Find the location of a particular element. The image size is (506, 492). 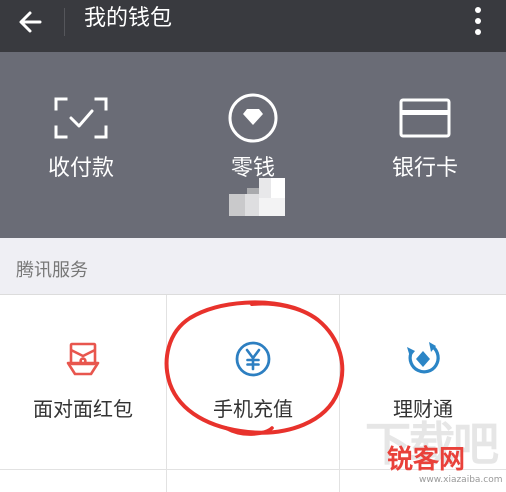

balance-blur is located at coordinates (257, 197).